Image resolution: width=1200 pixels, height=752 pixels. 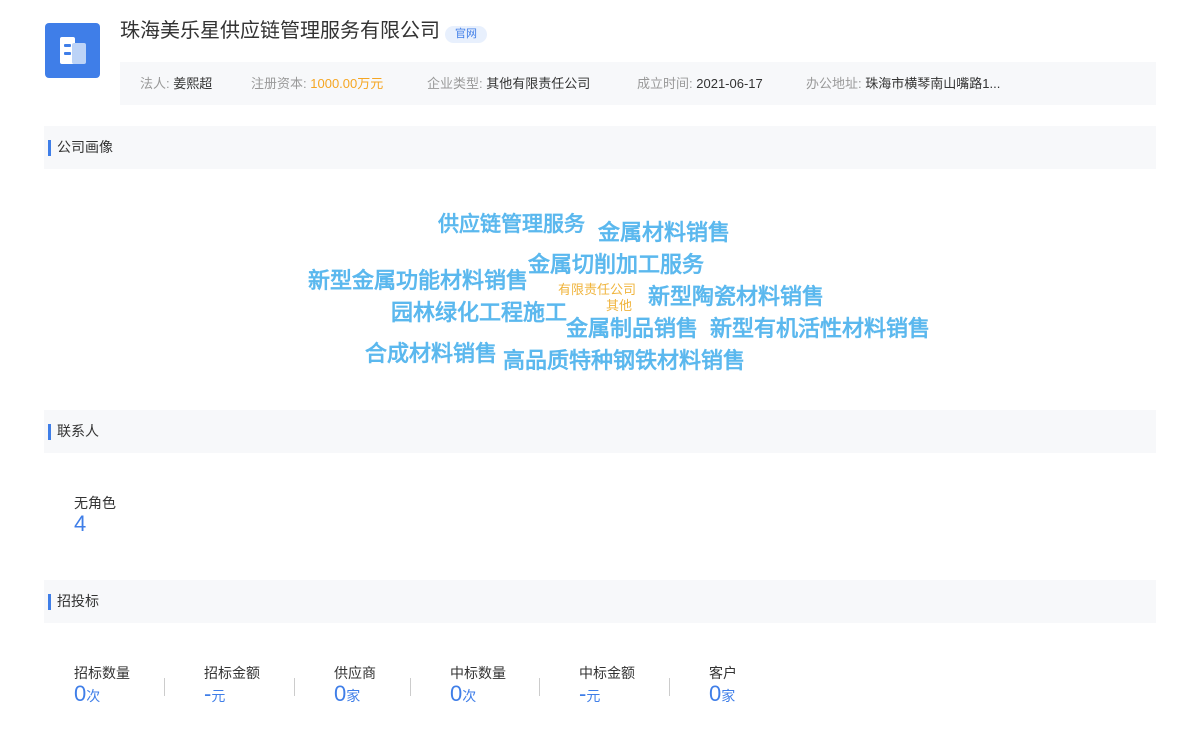 What do you see at coordinates (80, 524) in the screenshot?
I see `contact-role-count: 4` at bounding box center [80, 524].